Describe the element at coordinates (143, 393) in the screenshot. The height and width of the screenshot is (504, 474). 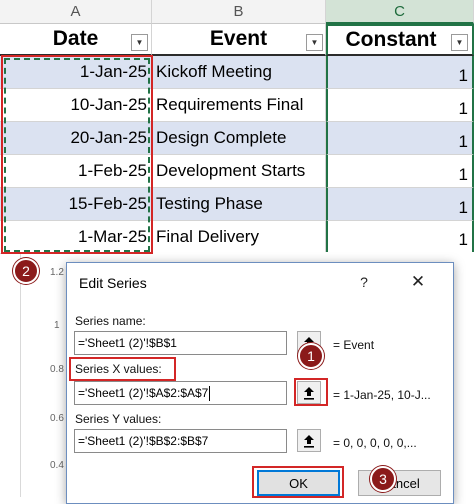
I see `series-x-value: ='Sheet1 (2)'!$A$2:$A$7` at that location.